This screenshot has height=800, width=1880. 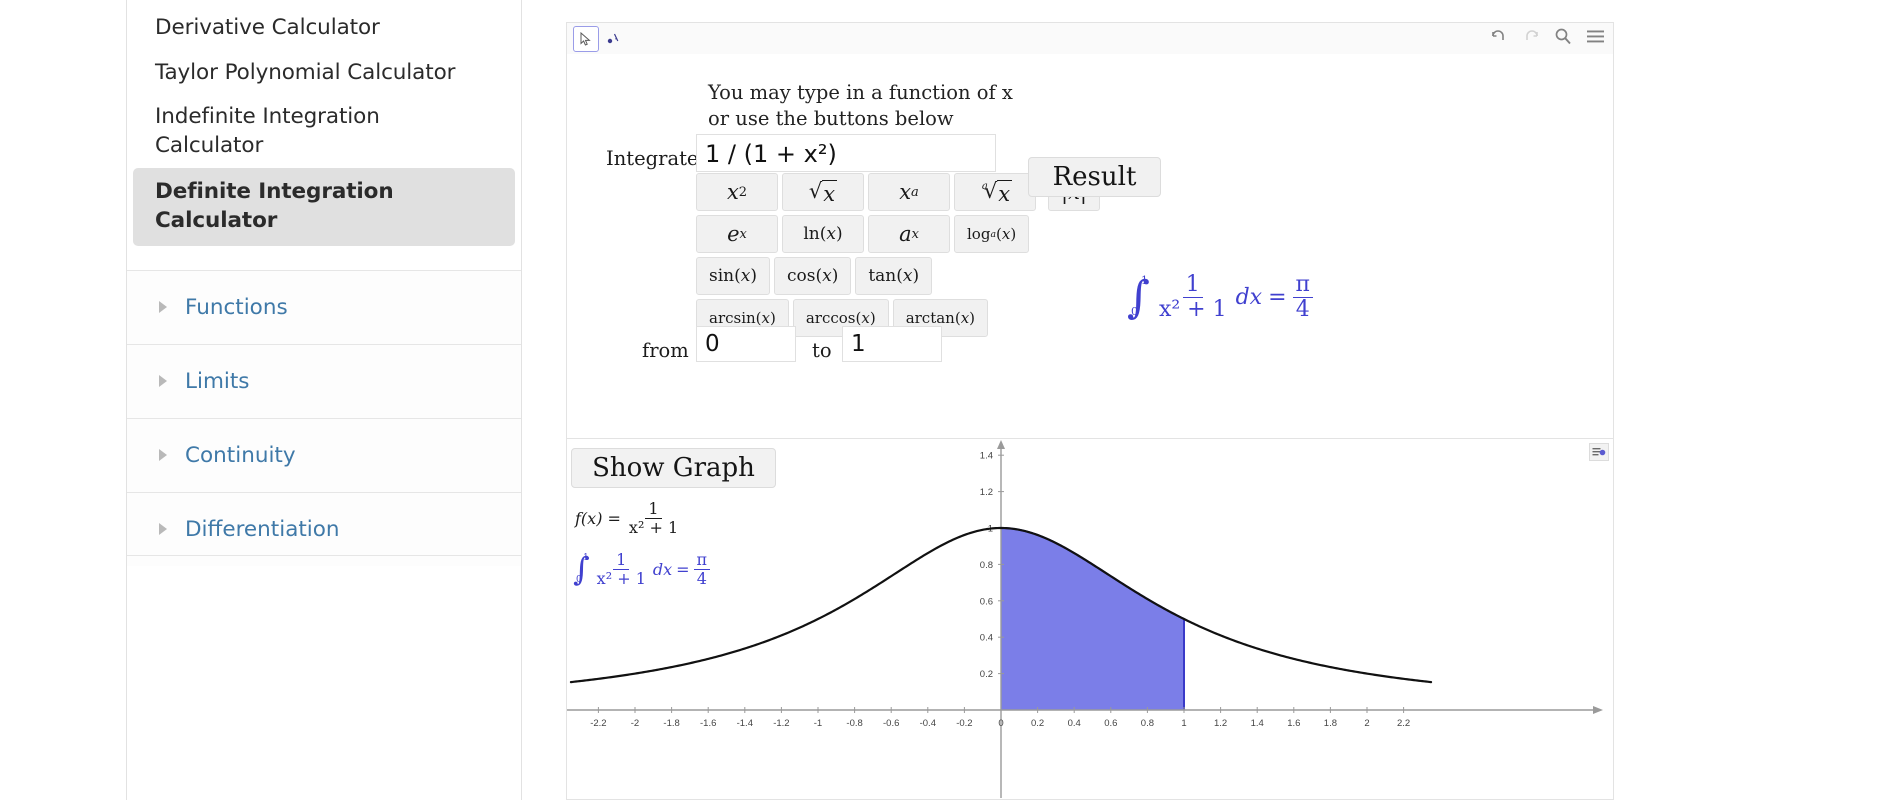 What do you see at coordinates (1094, 177) in the screenshot?
I see `result-button: Result` at bounding box center [1094, 177].